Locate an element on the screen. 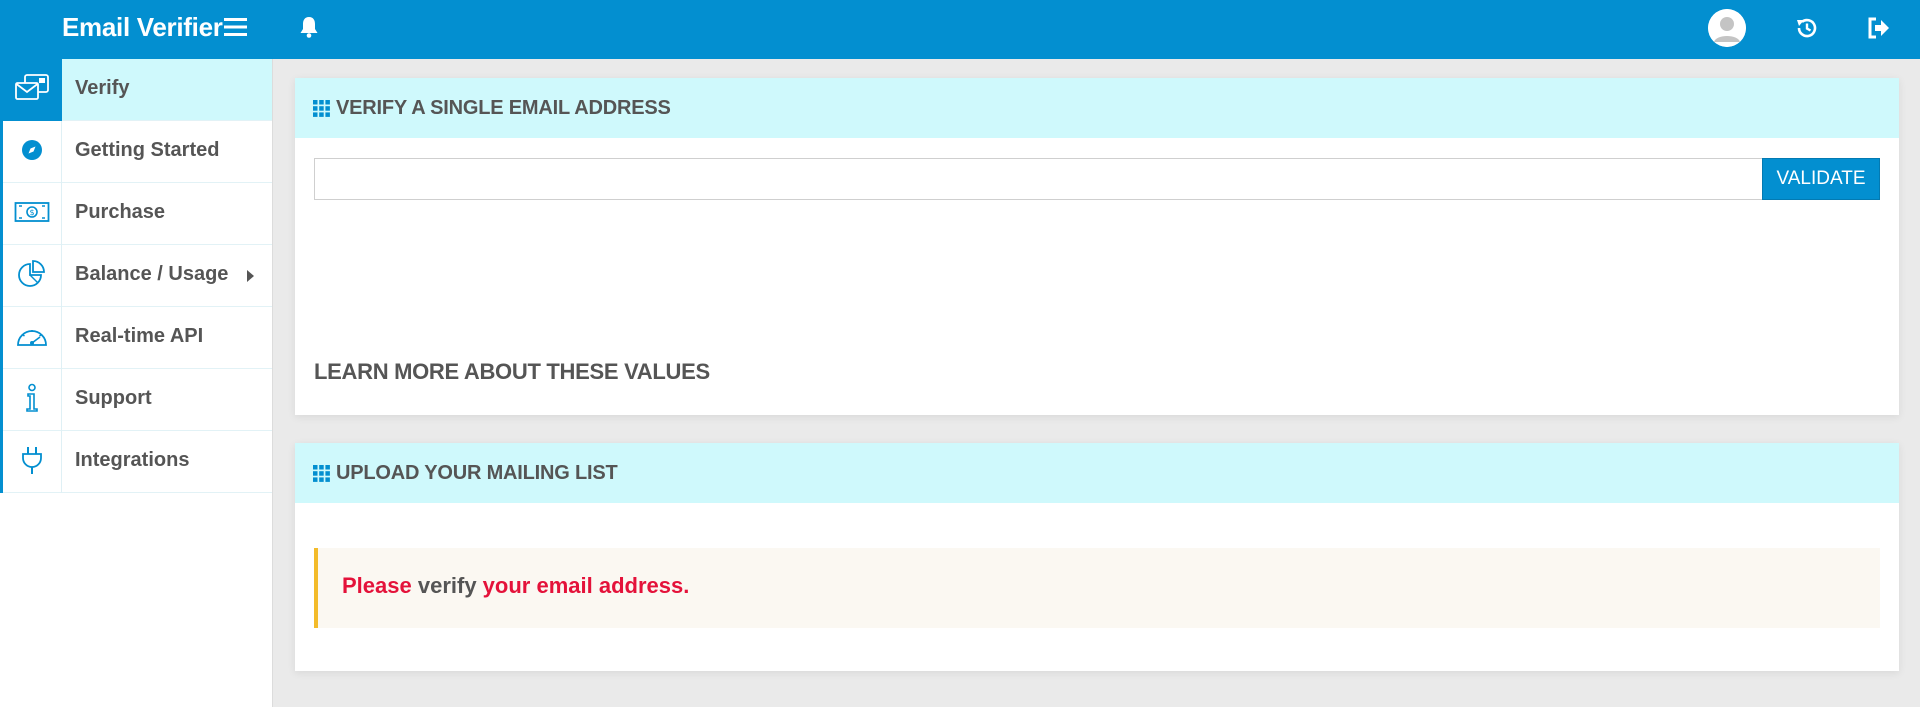  alert-text-email-address: your email address. is located at coordinates (586, 585).